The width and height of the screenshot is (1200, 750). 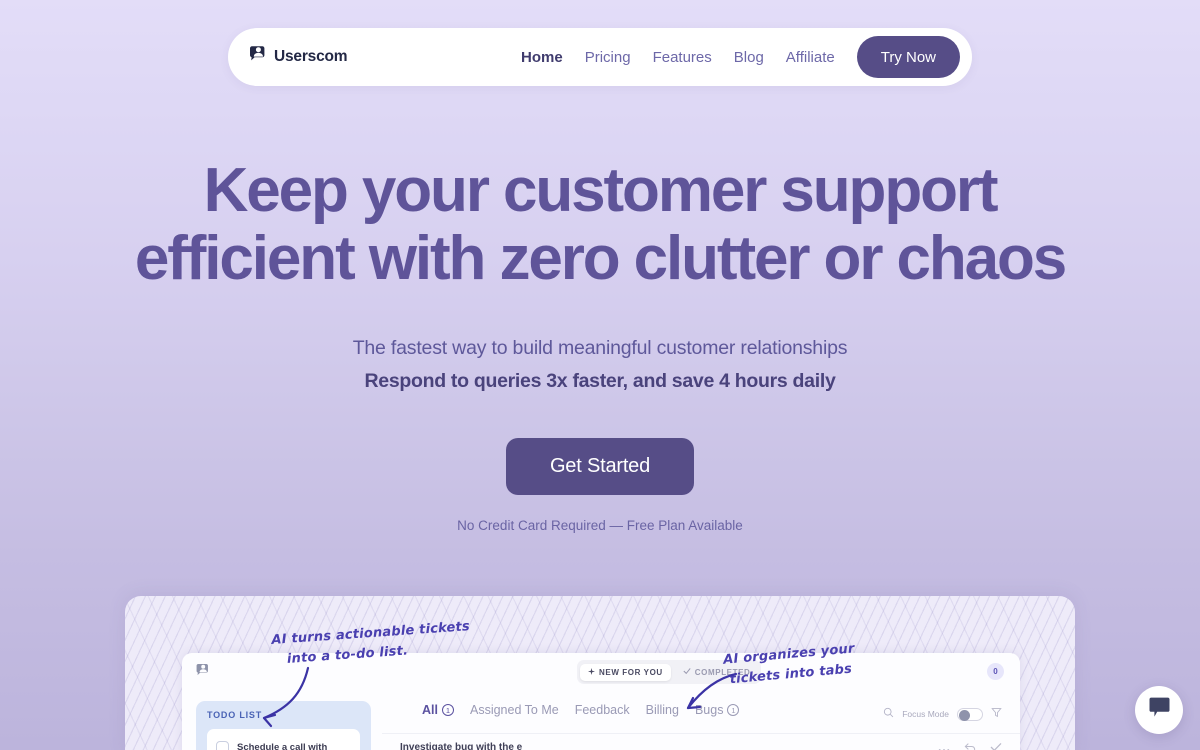 What do you see at coordinates (944, 744) in the screenshot?
I see `more-options-icon` at bounding box center [944, 744].